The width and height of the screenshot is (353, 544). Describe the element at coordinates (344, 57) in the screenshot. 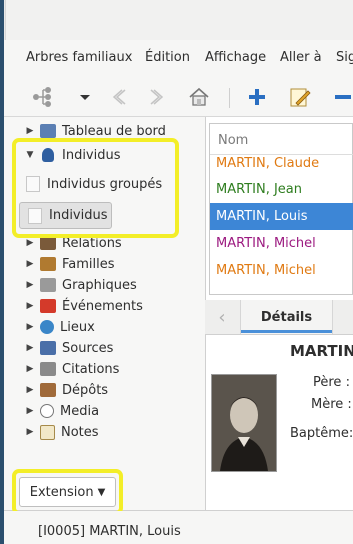

I see `menu-signets: Sig` at that location.